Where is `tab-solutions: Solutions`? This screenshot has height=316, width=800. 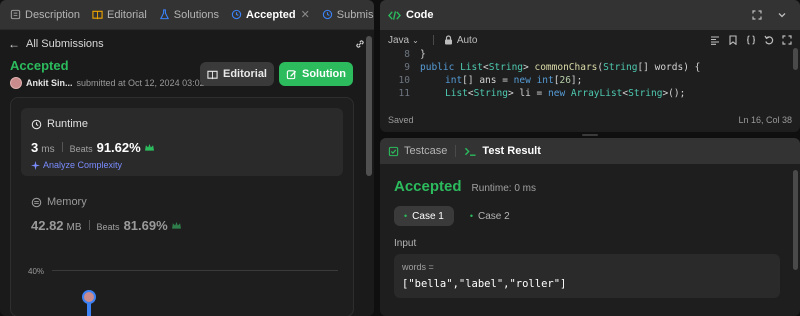 tab-solutions: Solutions is located at coordinates (189, 15).